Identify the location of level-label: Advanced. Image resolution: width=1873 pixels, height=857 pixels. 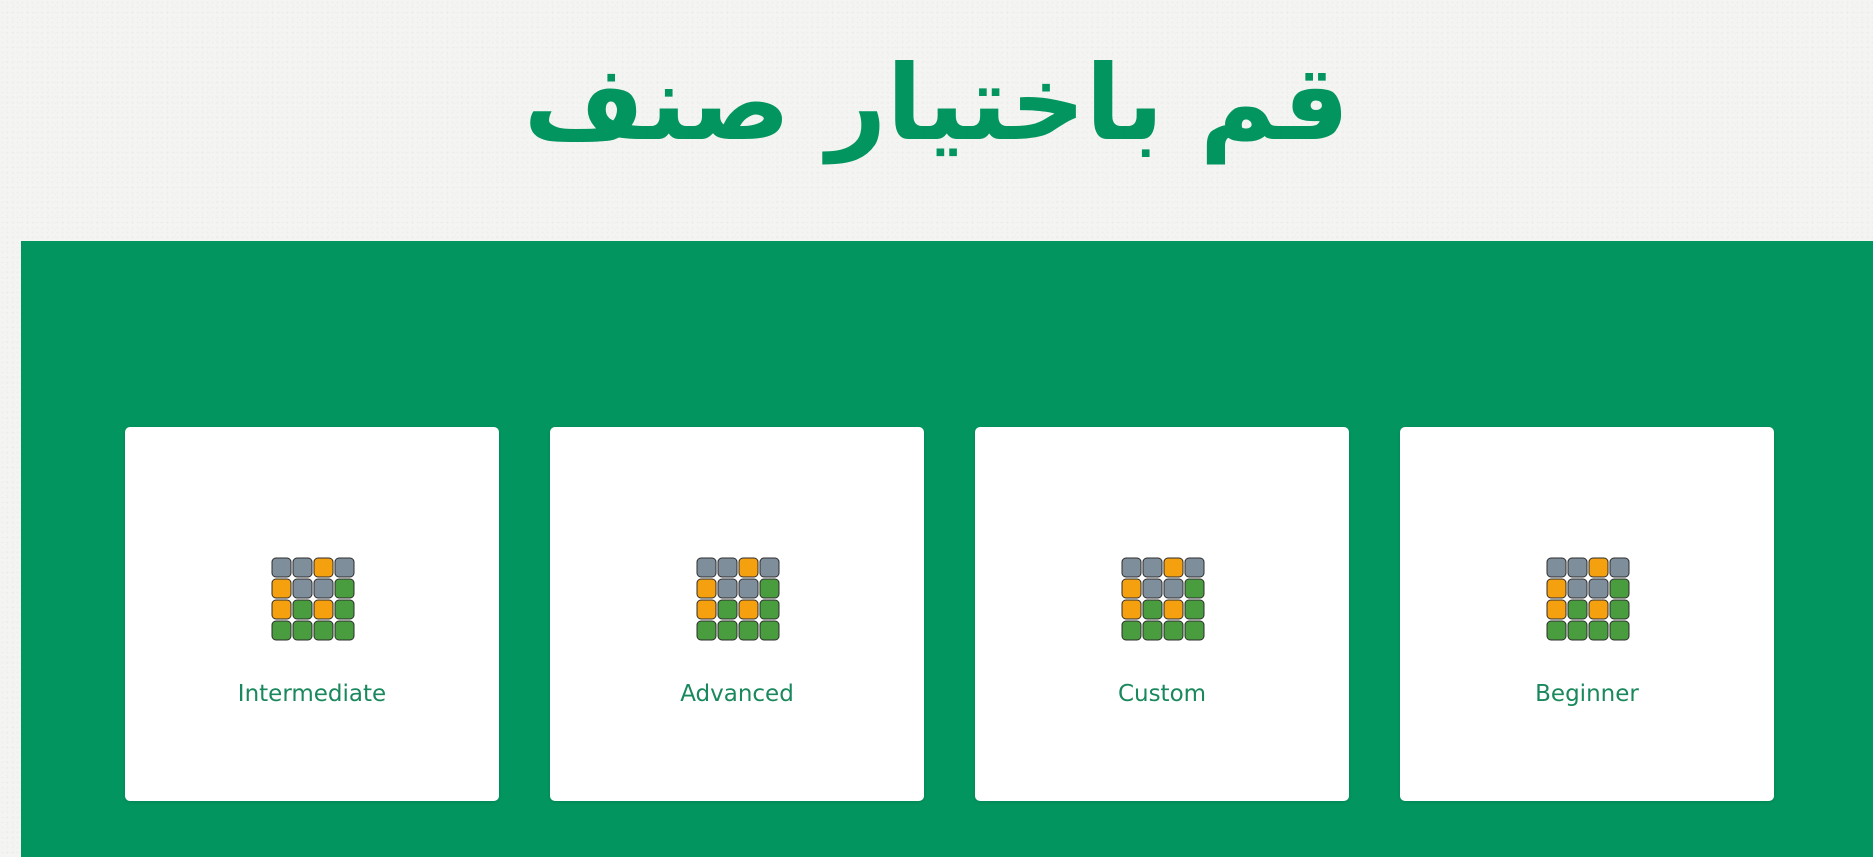
(737, 694).